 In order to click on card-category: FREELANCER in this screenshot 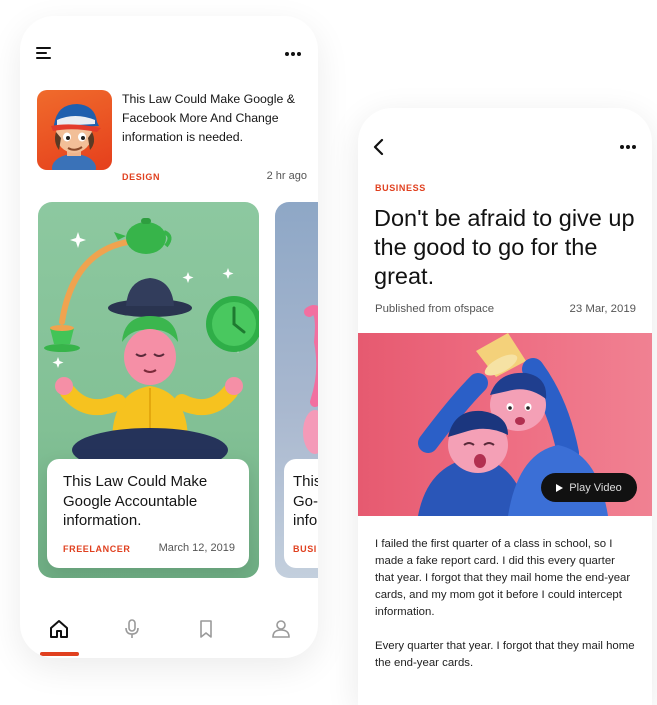, I will do `click(97, 549)`.